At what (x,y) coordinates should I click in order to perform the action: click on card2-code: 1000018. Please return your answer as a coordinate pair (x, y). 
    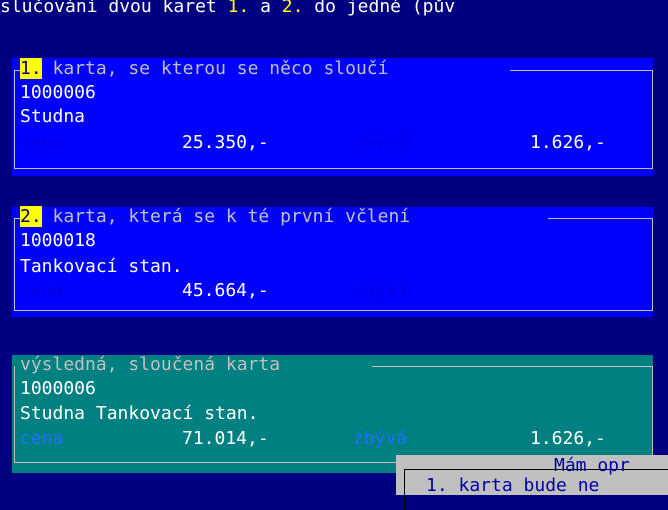
    Looking at the image, I should click on (58, 240).